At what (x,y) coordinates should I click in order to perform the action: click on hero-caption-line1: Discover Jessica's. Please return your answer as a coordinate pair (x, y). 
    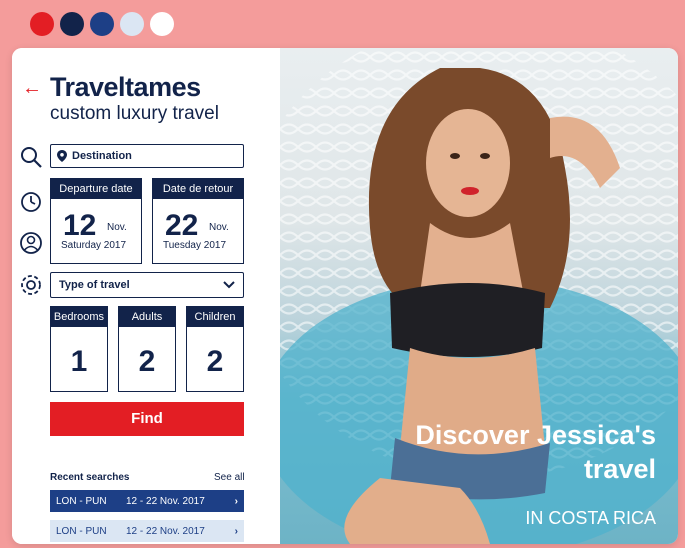
    Looking at the image, I should click on (535, 435).